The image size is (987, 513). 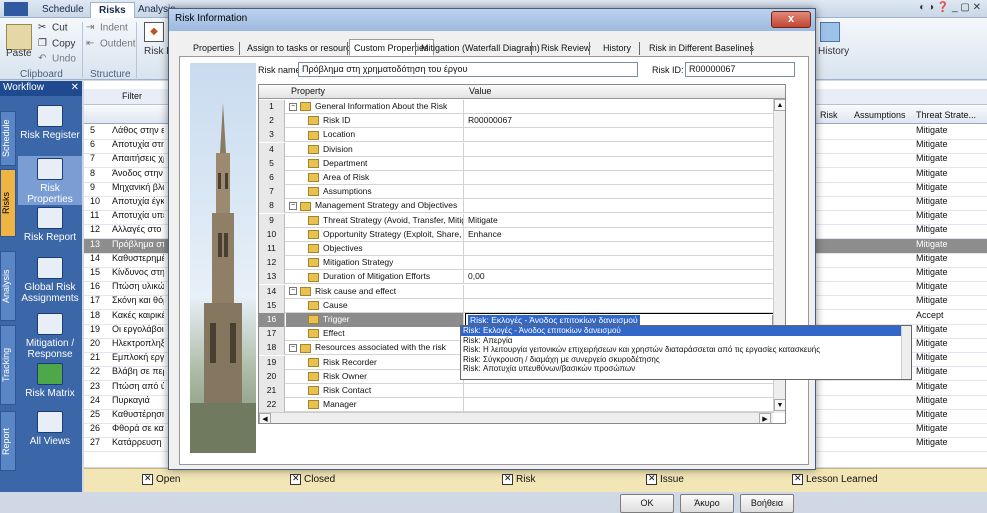 I want to click on tab-risk-review: Risk Review, so click(x=566, y=48).